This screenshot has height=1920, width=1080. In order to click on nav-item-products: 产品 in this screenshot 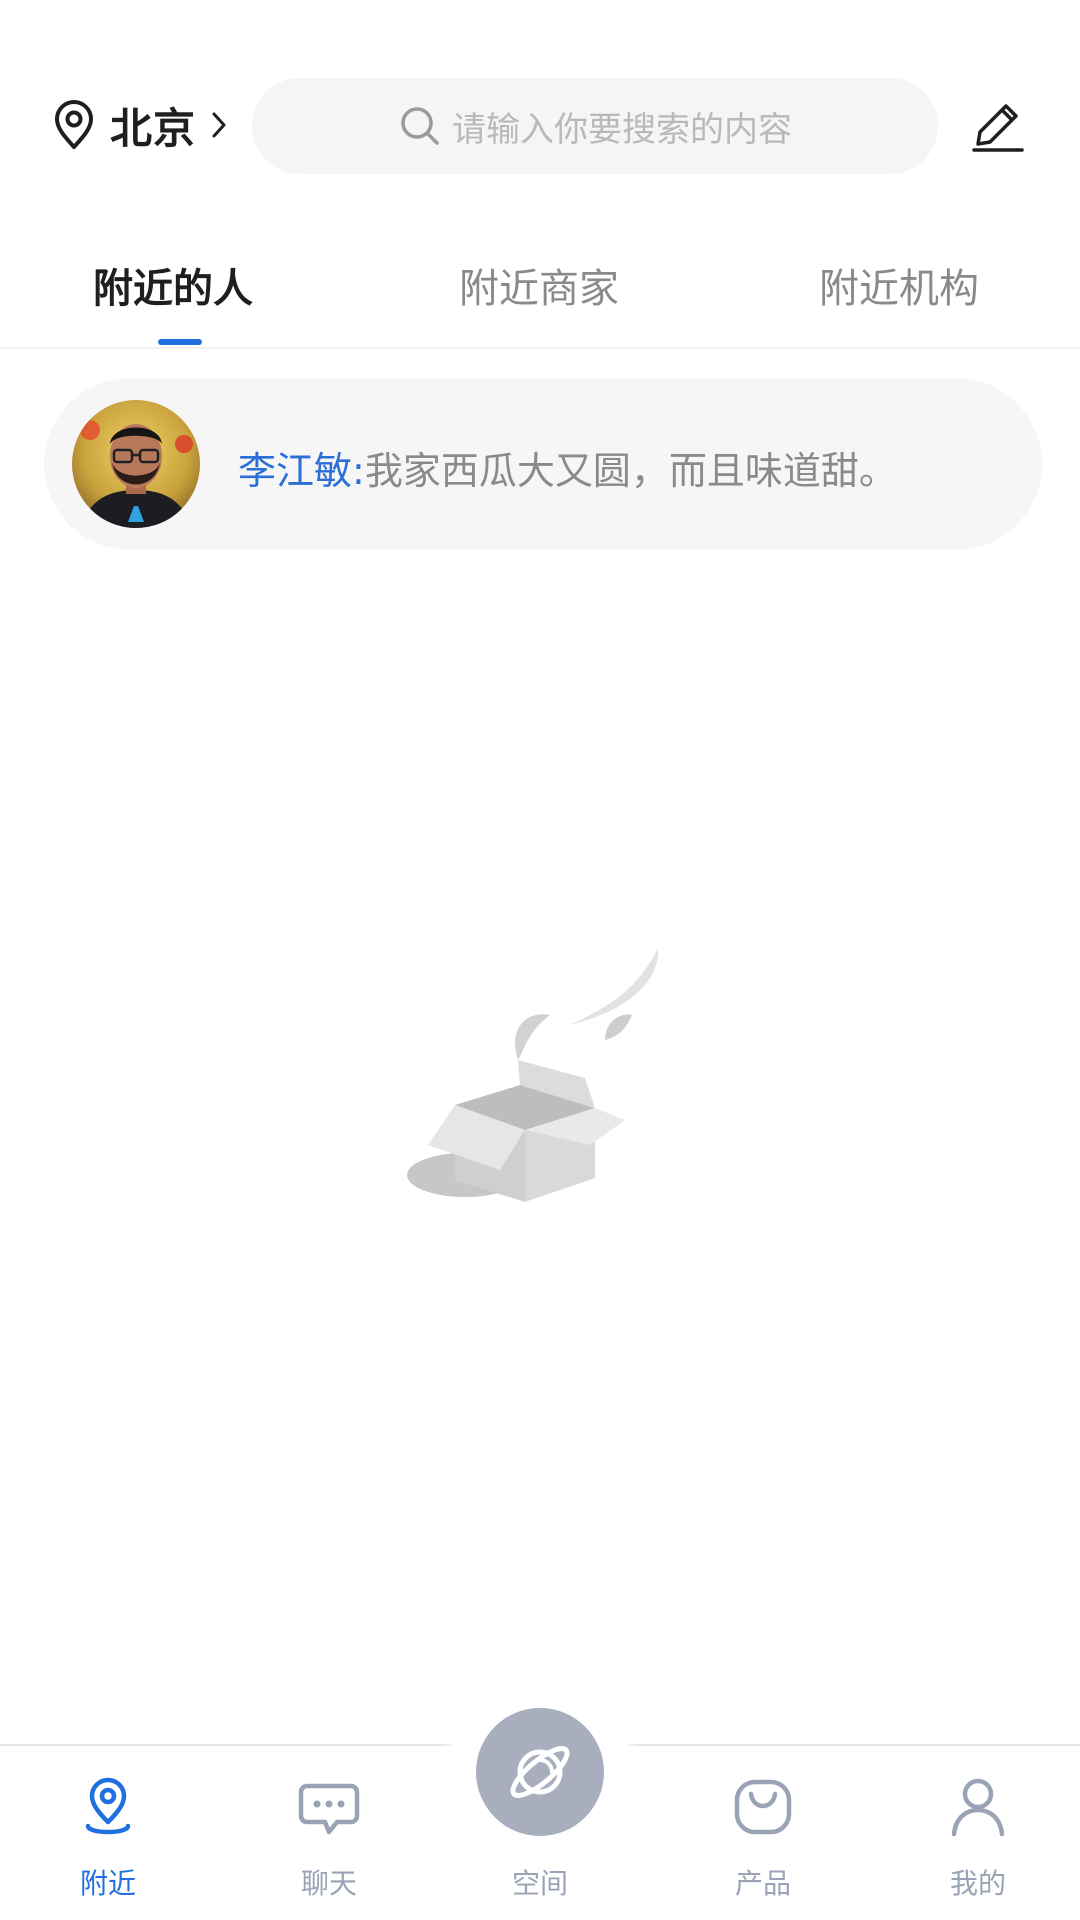, I will do `click(763, 1832)`.